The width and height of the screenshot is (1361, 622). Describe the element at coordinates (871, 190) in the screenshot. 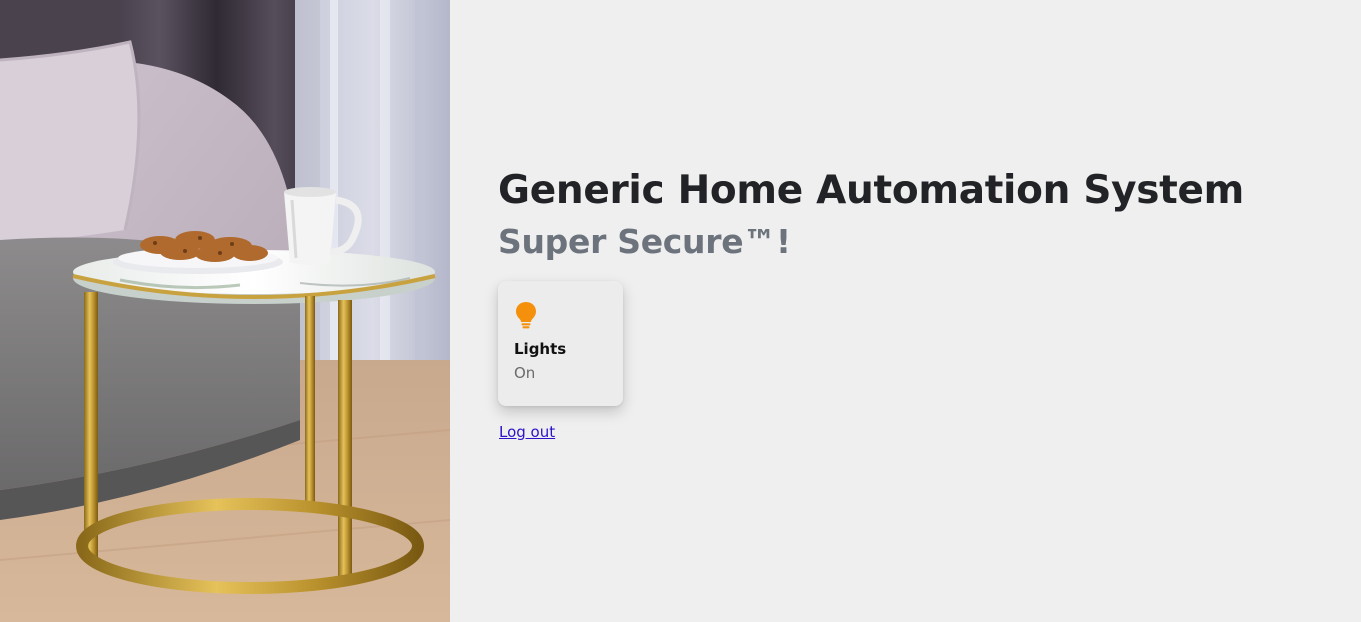

I see `title-text: Generic Home Automation System` at that location.